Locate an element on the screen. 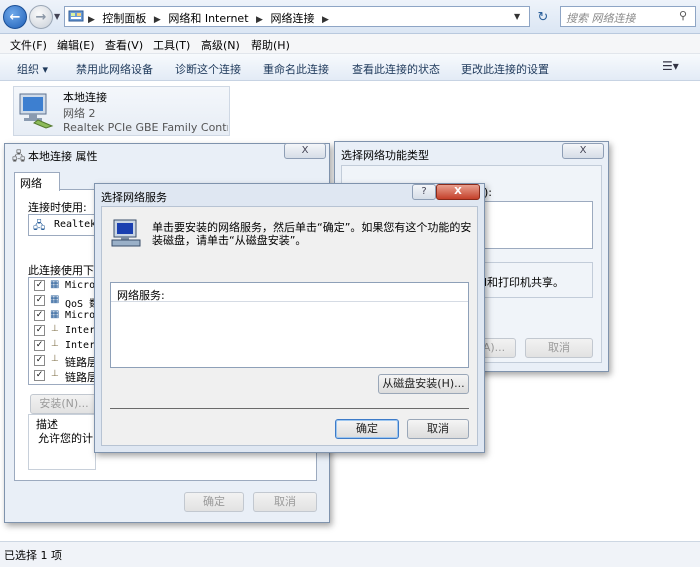  feature-window-title: 选择网络功能类型 is located at coordinates (385, 155).